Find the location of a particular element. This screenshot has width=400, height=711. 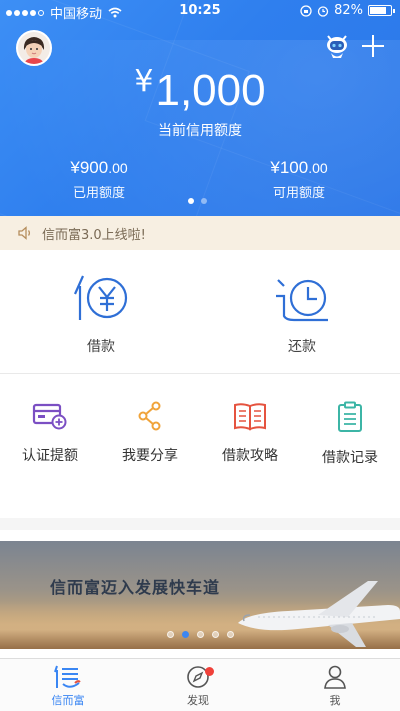

available-credit-value: ¥100.00 is located at coordinates (299, 168).